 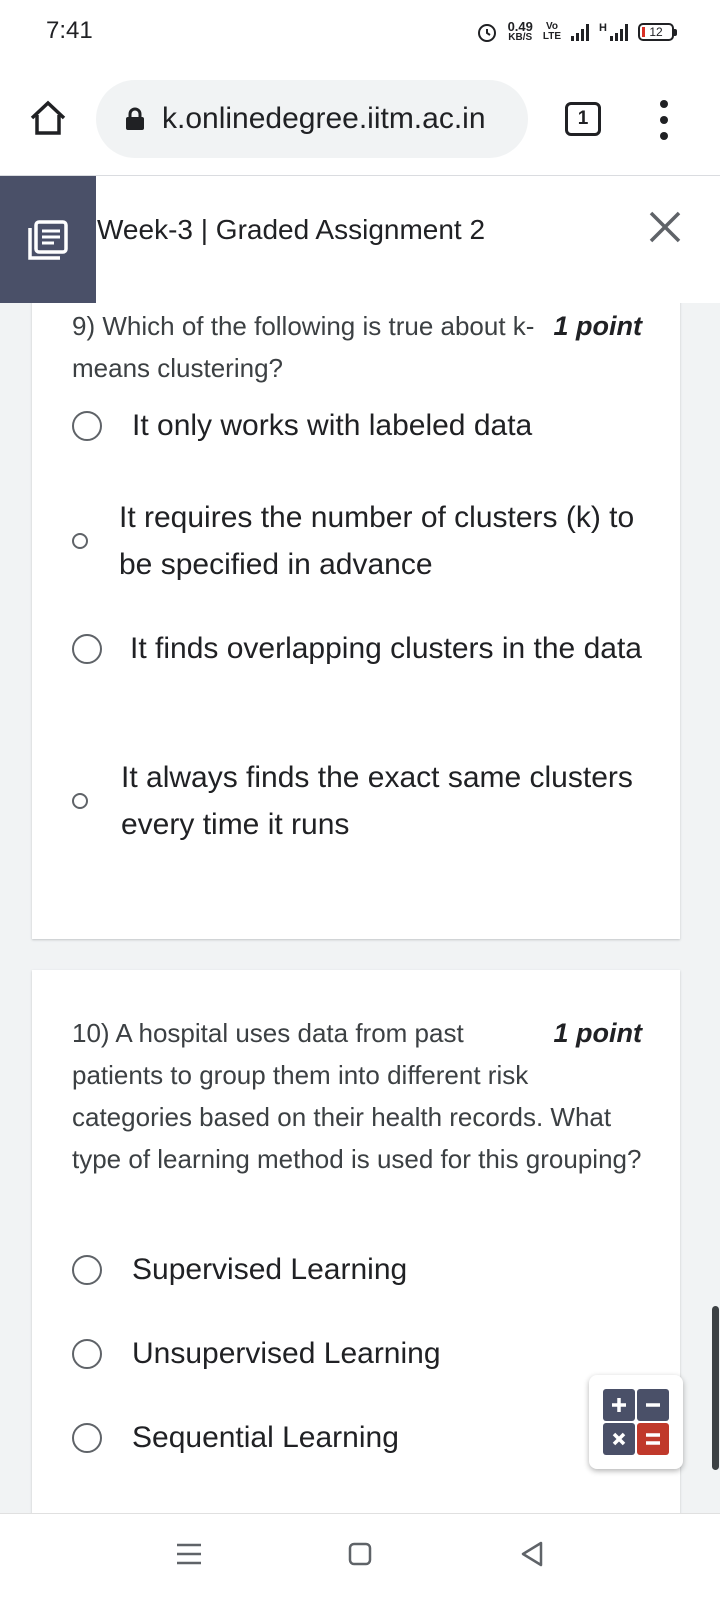 I want to click on nav-home-icon, so click(x=360, y=1554).